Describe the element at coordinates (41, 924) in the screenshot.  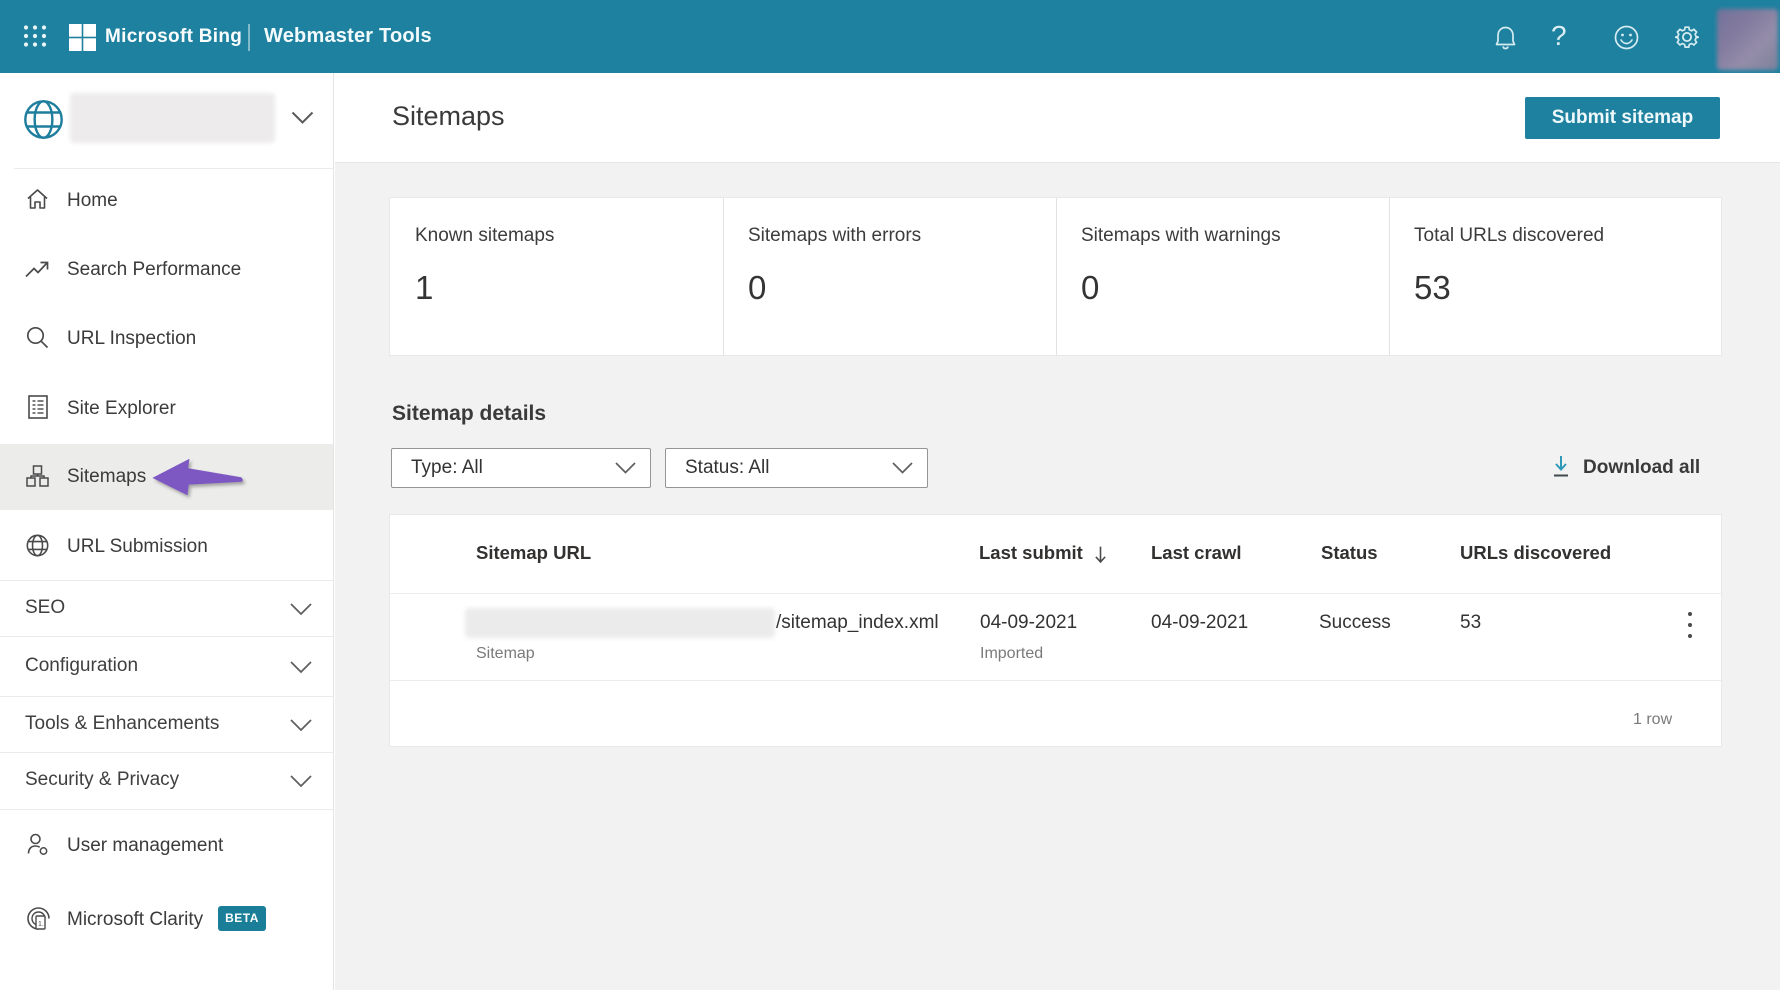
I see `svg-text: 1.` at that location.